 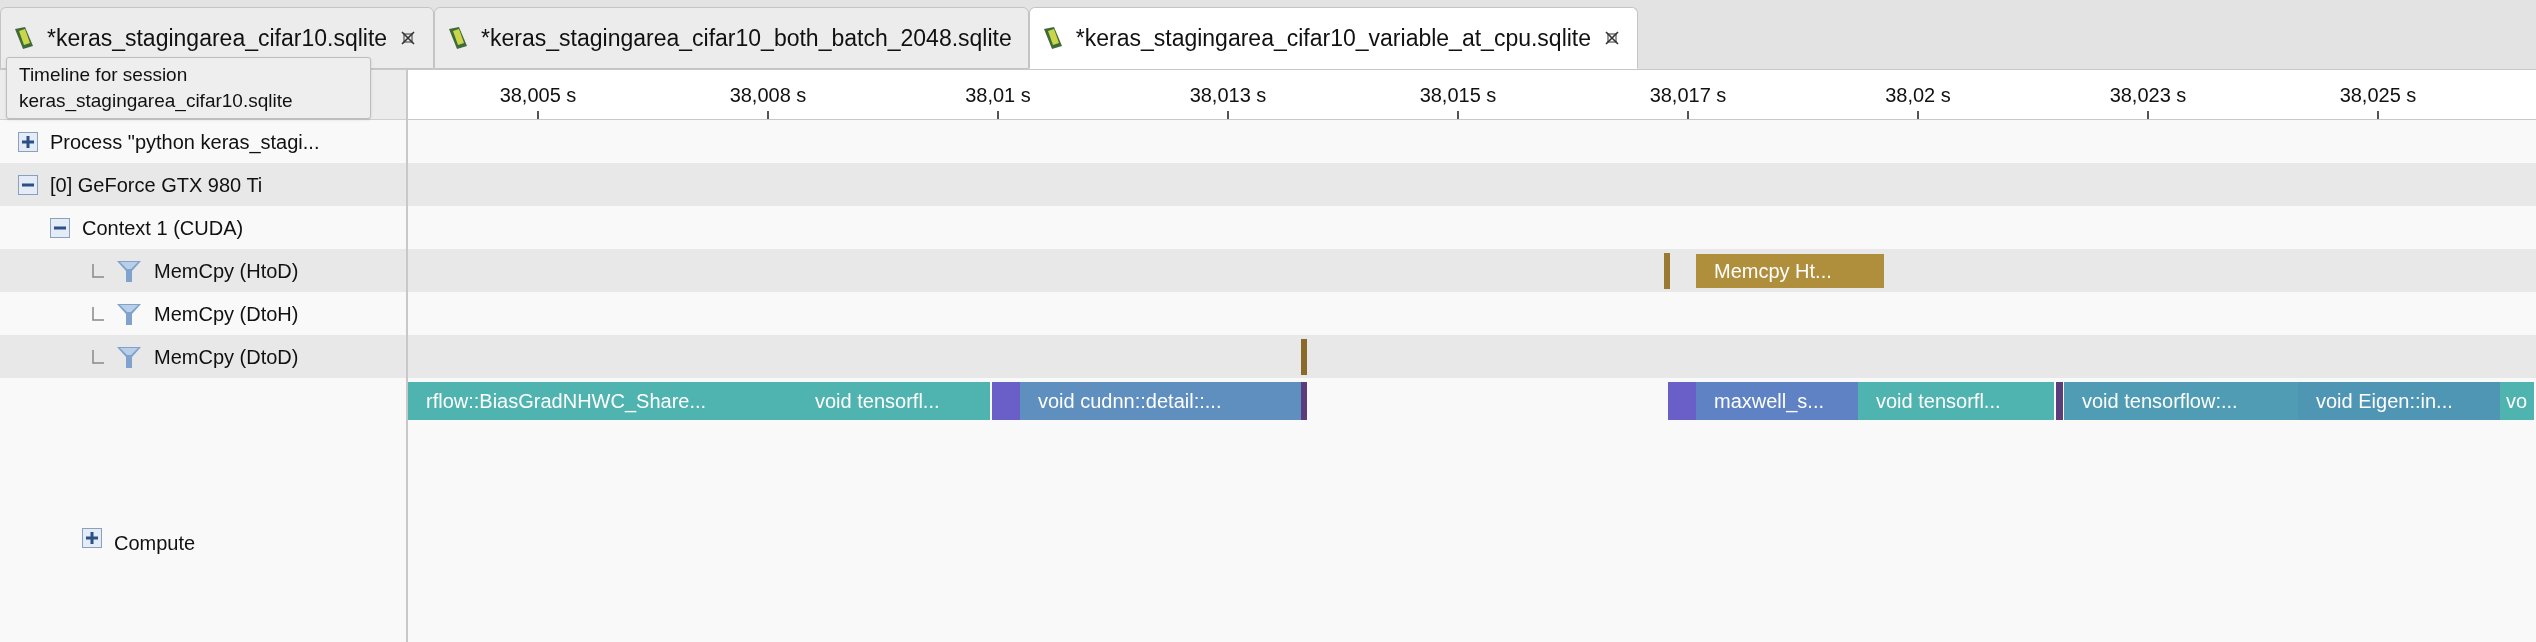 I want to click on time-label: 38,01 s, so click(x=998, y=95).